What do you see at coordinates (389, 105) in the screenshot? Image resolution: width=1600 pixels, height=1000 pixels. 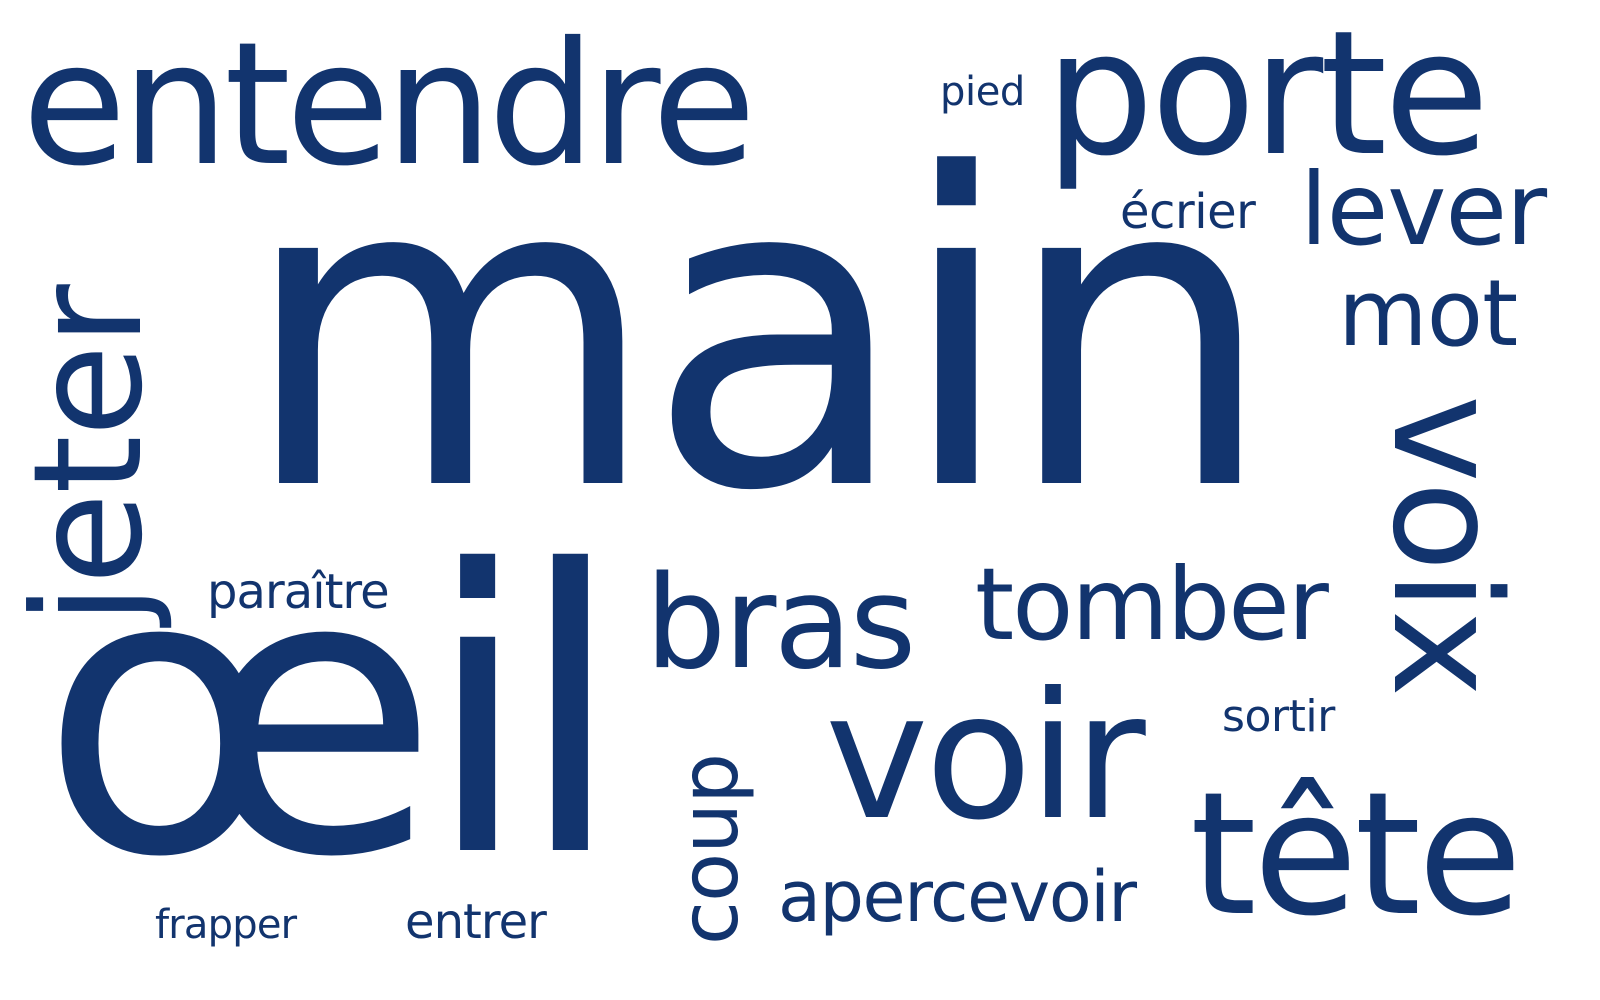 I see `word-entendre: entendre` at bounding box center [389, 105].